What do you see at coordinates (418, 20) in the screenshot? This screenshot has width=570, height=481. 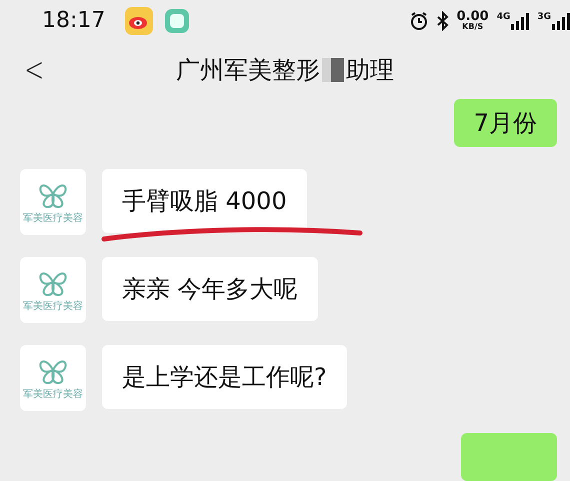 I see `alarm-icon` at bounding box center [418, 20].